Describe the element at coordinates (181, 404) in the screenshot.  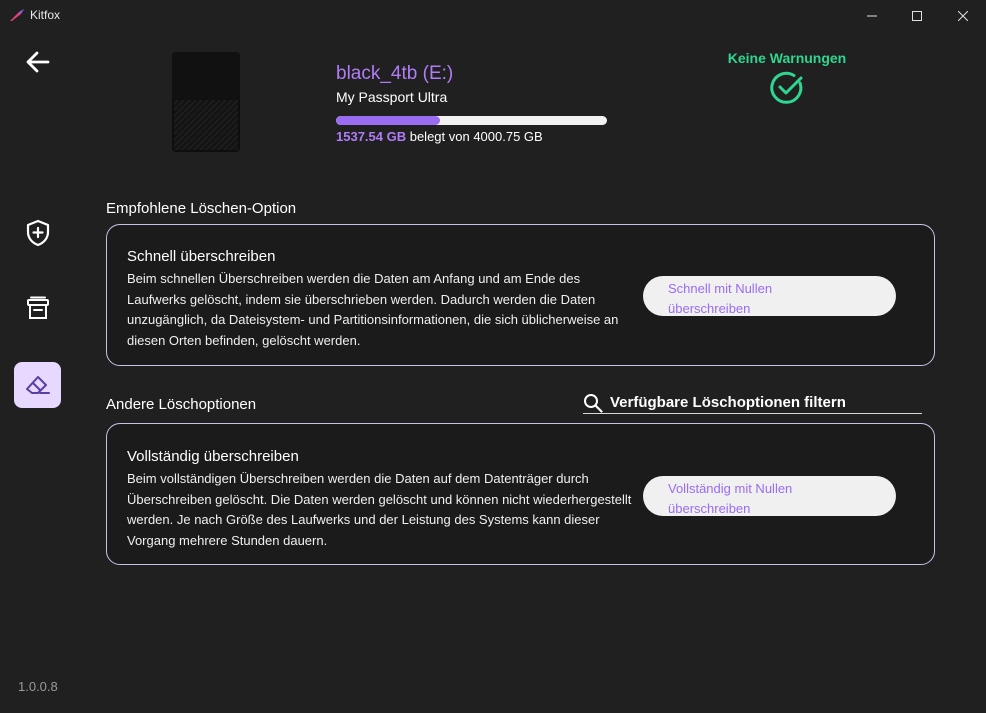
I see `other-section-title: Andere Löschoptionen` at that location.